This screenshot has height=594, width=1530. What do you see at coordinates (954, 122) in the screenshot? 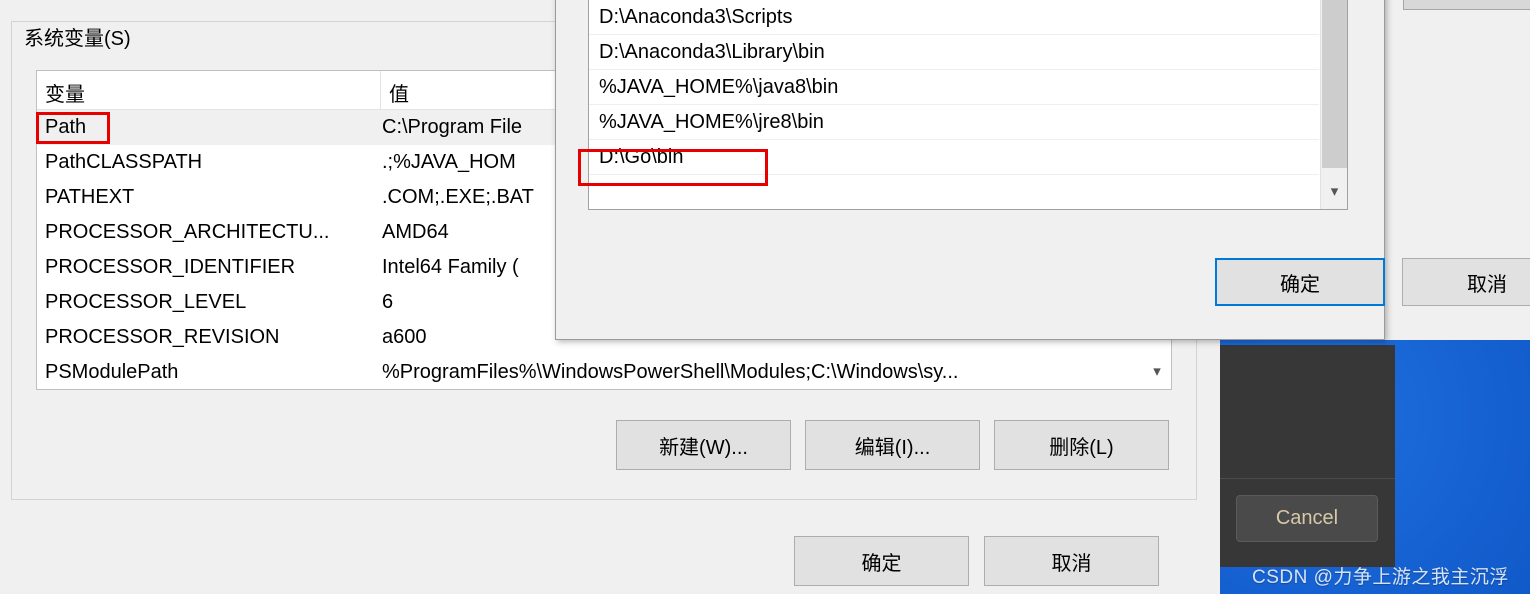
I see `list-item: %JAVA_HOME%\jre8\bin` at bounding box center [954, 122].